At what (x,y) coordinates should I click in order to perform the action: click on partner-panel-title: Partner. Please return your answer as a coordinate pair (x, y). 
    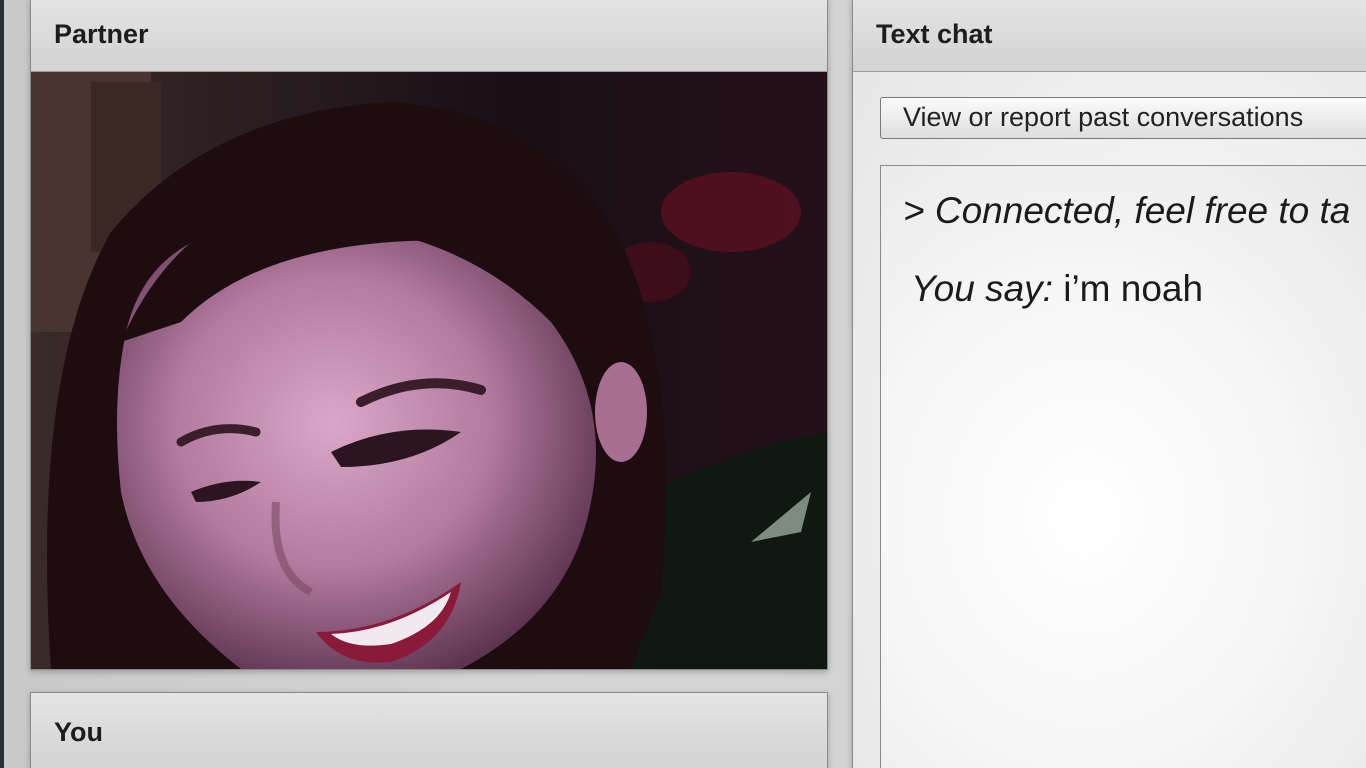
    Looking at the image, I should click on (429, 36).